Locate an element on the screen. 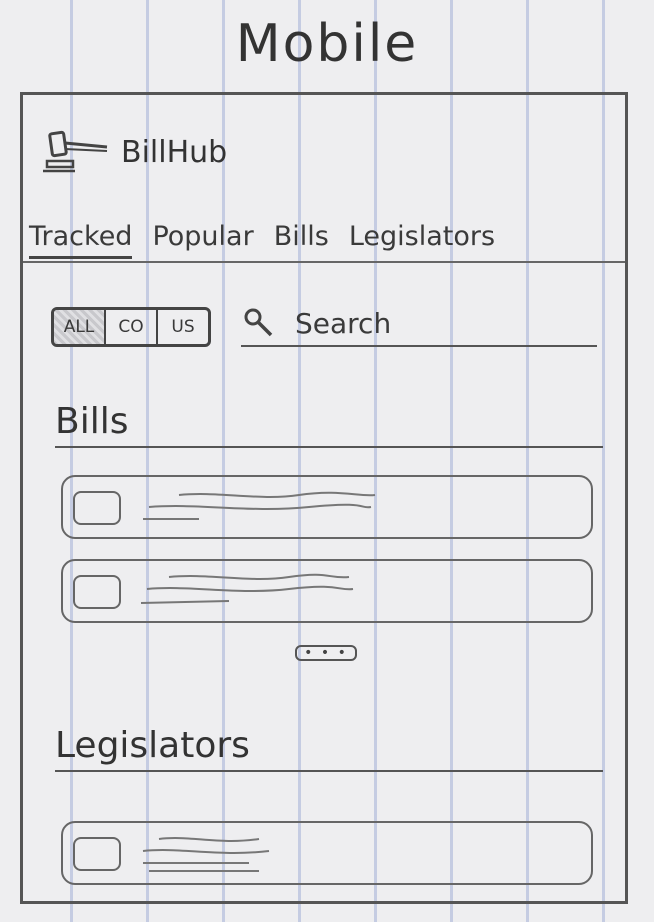 This screenshot has width=654, height=922. app-logo: BillHub is located at coordinates (135, 152).